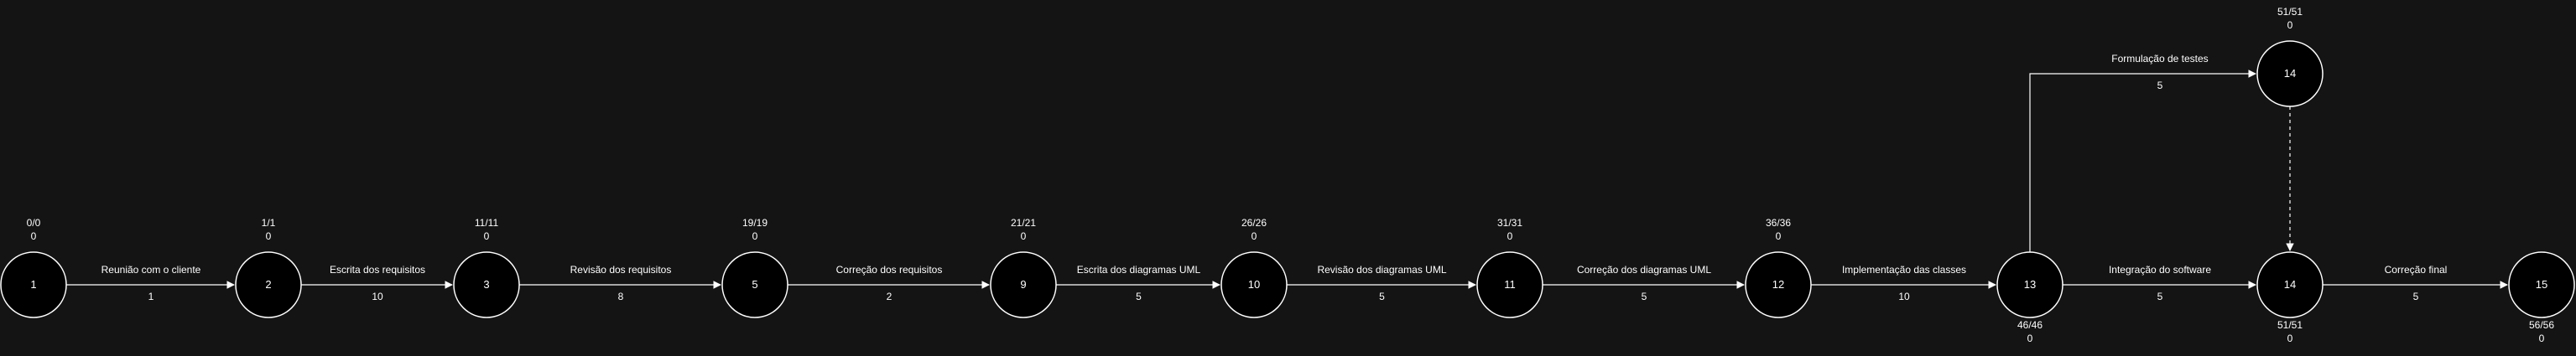 Image resolution: width=2576 pixels, height=356 pixels. Describe the element at coordinates (1904, 270) in the screenshot. I see `activity-name: Implementação das classes` at that location.